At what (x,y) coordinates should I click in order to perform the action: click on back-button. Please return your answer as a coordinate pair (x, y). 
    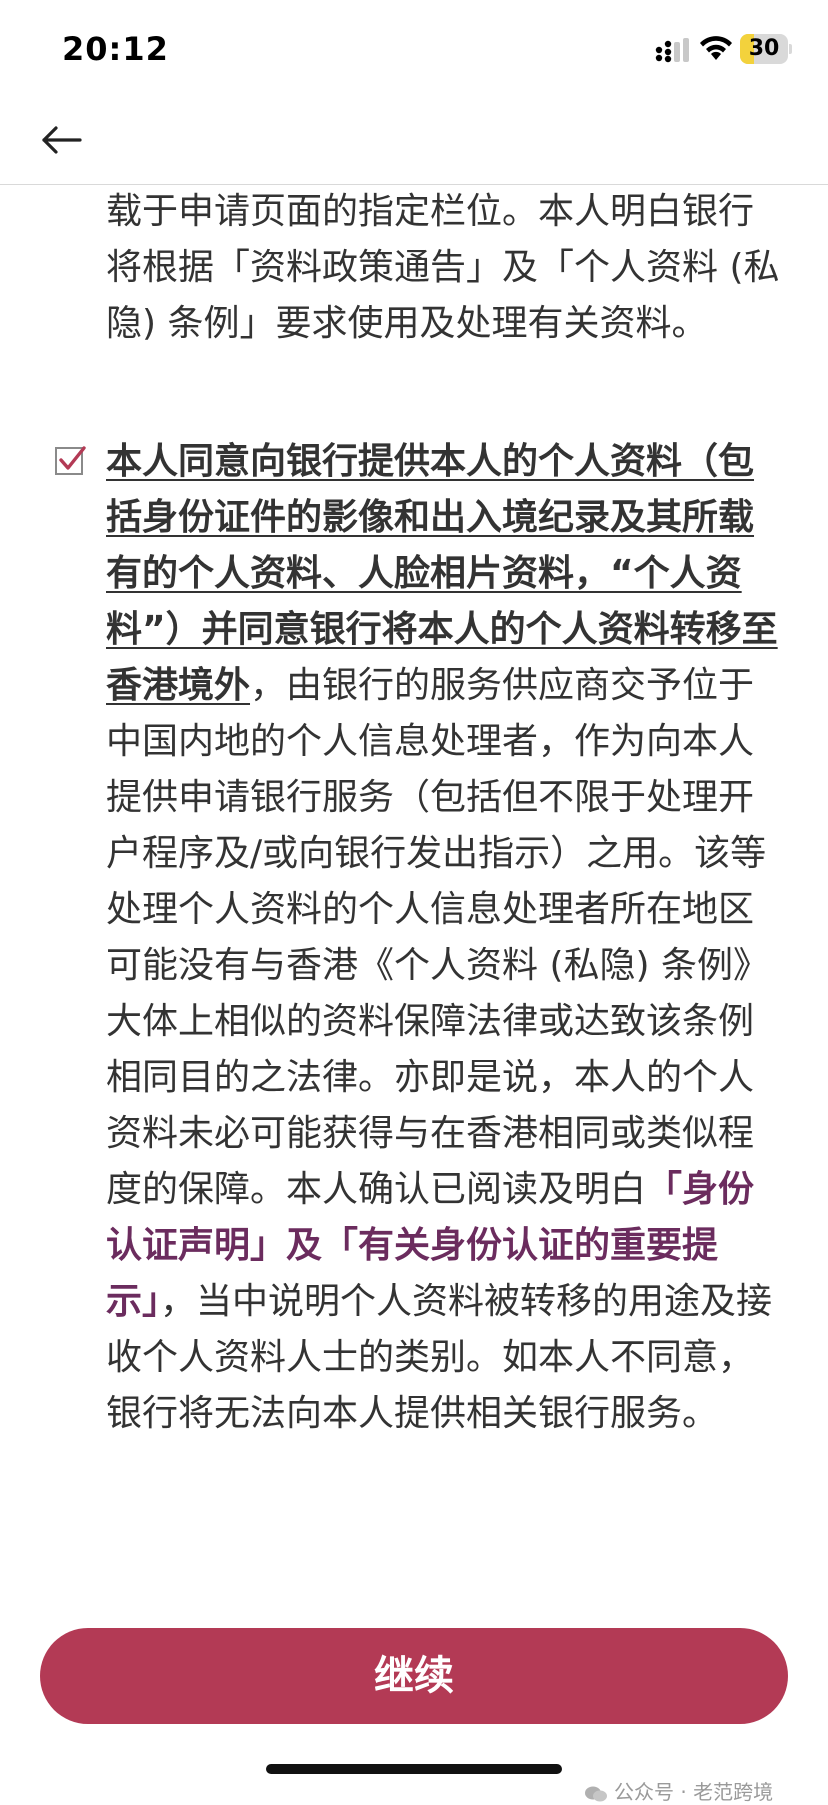
    Looking at the image, I should click on (62, 140).